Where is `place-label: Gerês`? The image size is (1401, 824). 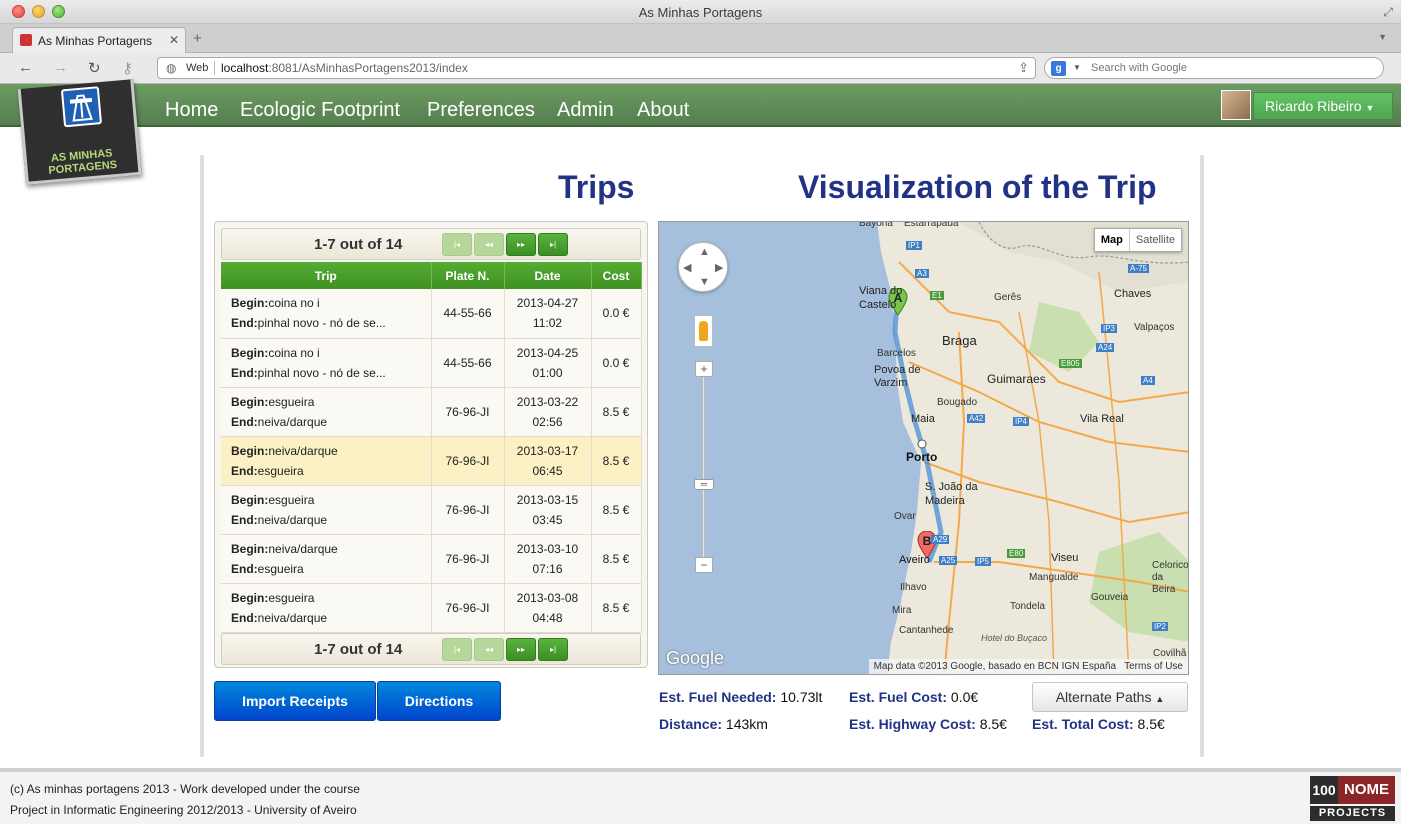
place-label: Gerês is located at coordinates (1008, 297).